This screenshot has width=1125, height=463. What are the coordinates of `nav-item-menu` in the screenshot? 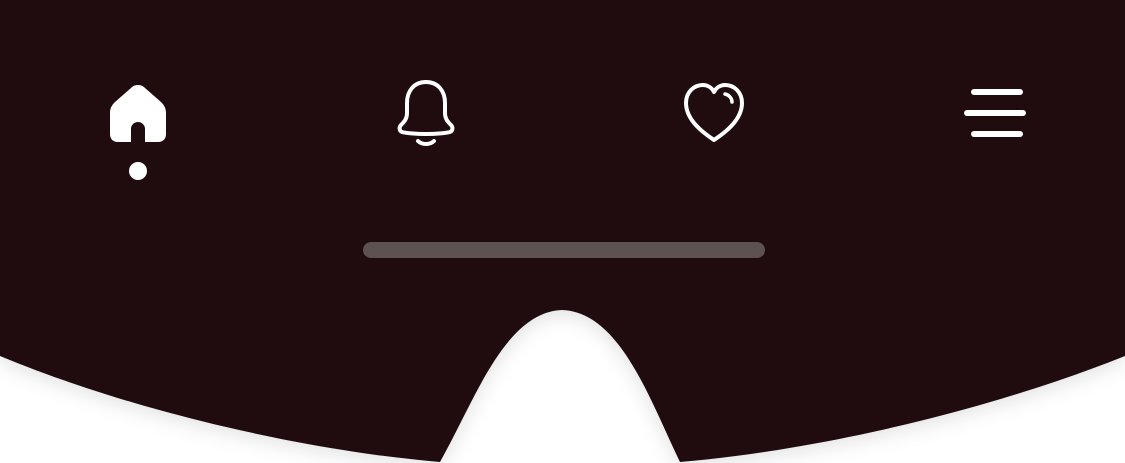 It's located at (995, 113).